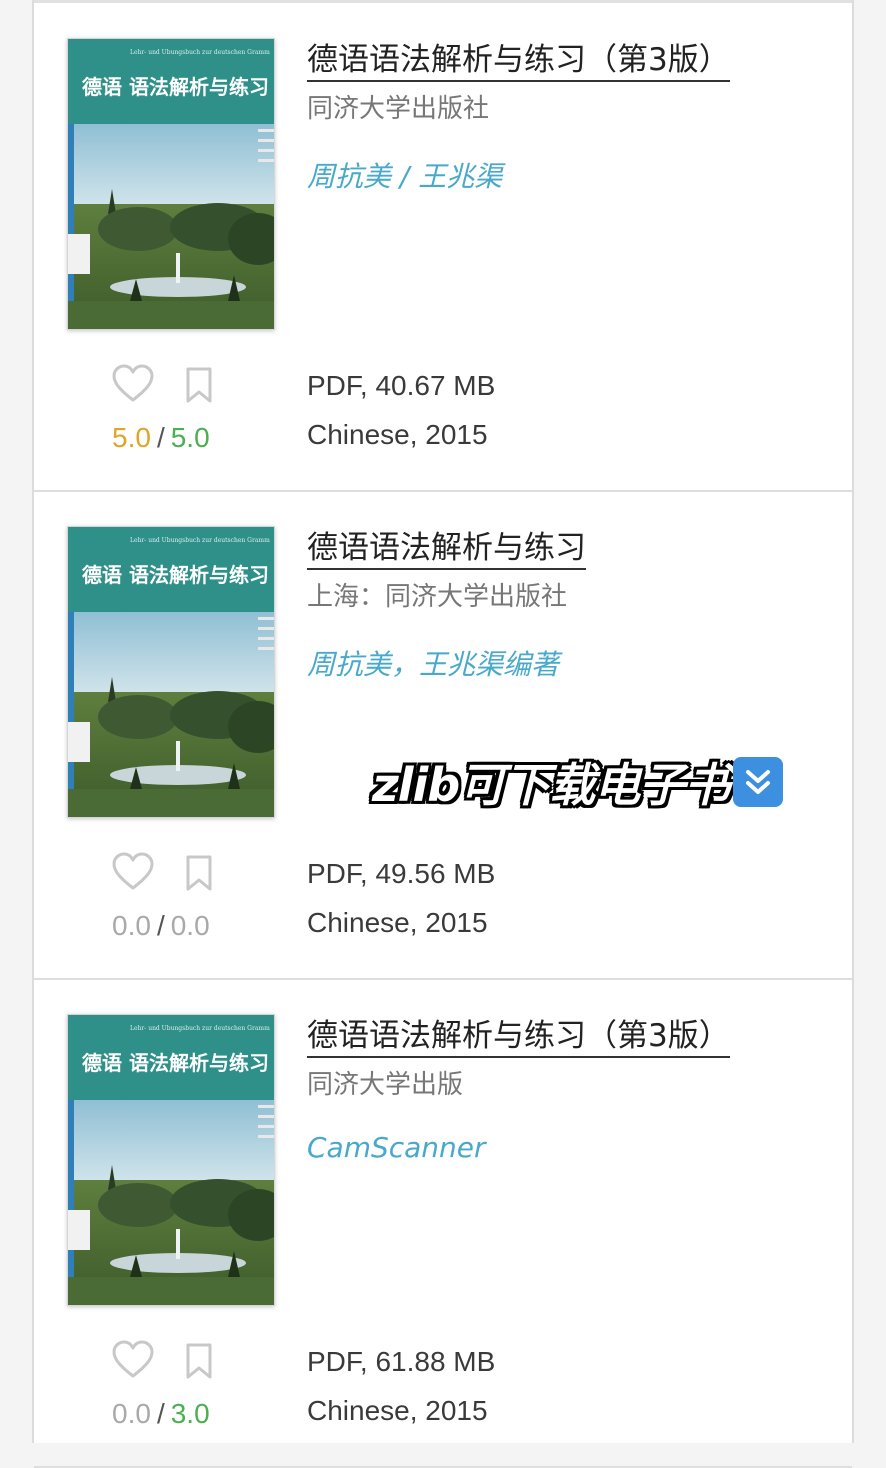 The width and height of the screenshot is (886, 1468). I want to click on book-publisher: 同济大学出版, so click(385, 1085).